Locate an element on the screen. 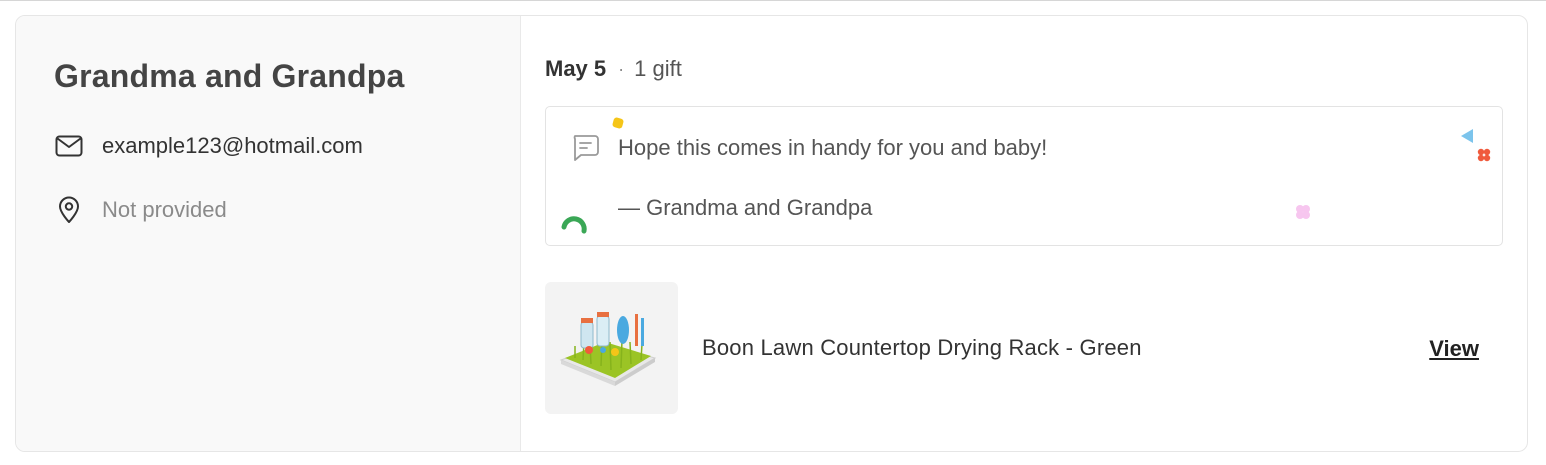  top-border is located at coordinates (773, 0).